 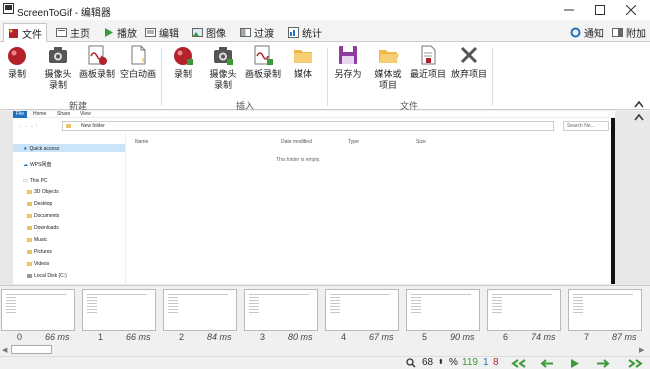 I want to click on horizontal-scrollbar: ◀ ▶, so click(x=325, y=349).